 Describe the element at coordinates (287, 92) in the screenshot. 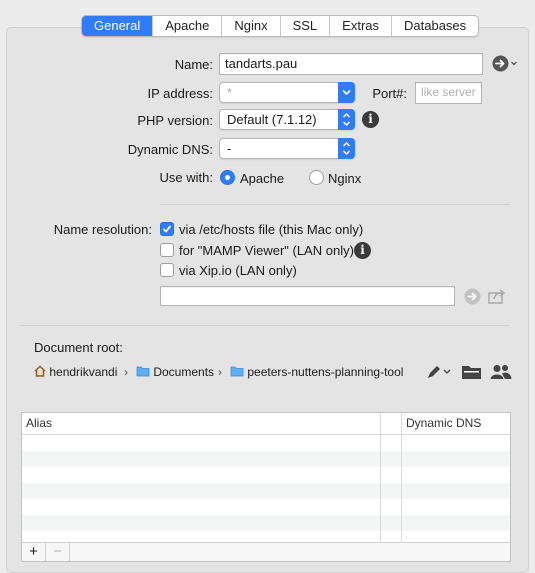

I see `ip-address-select: *` at that location.